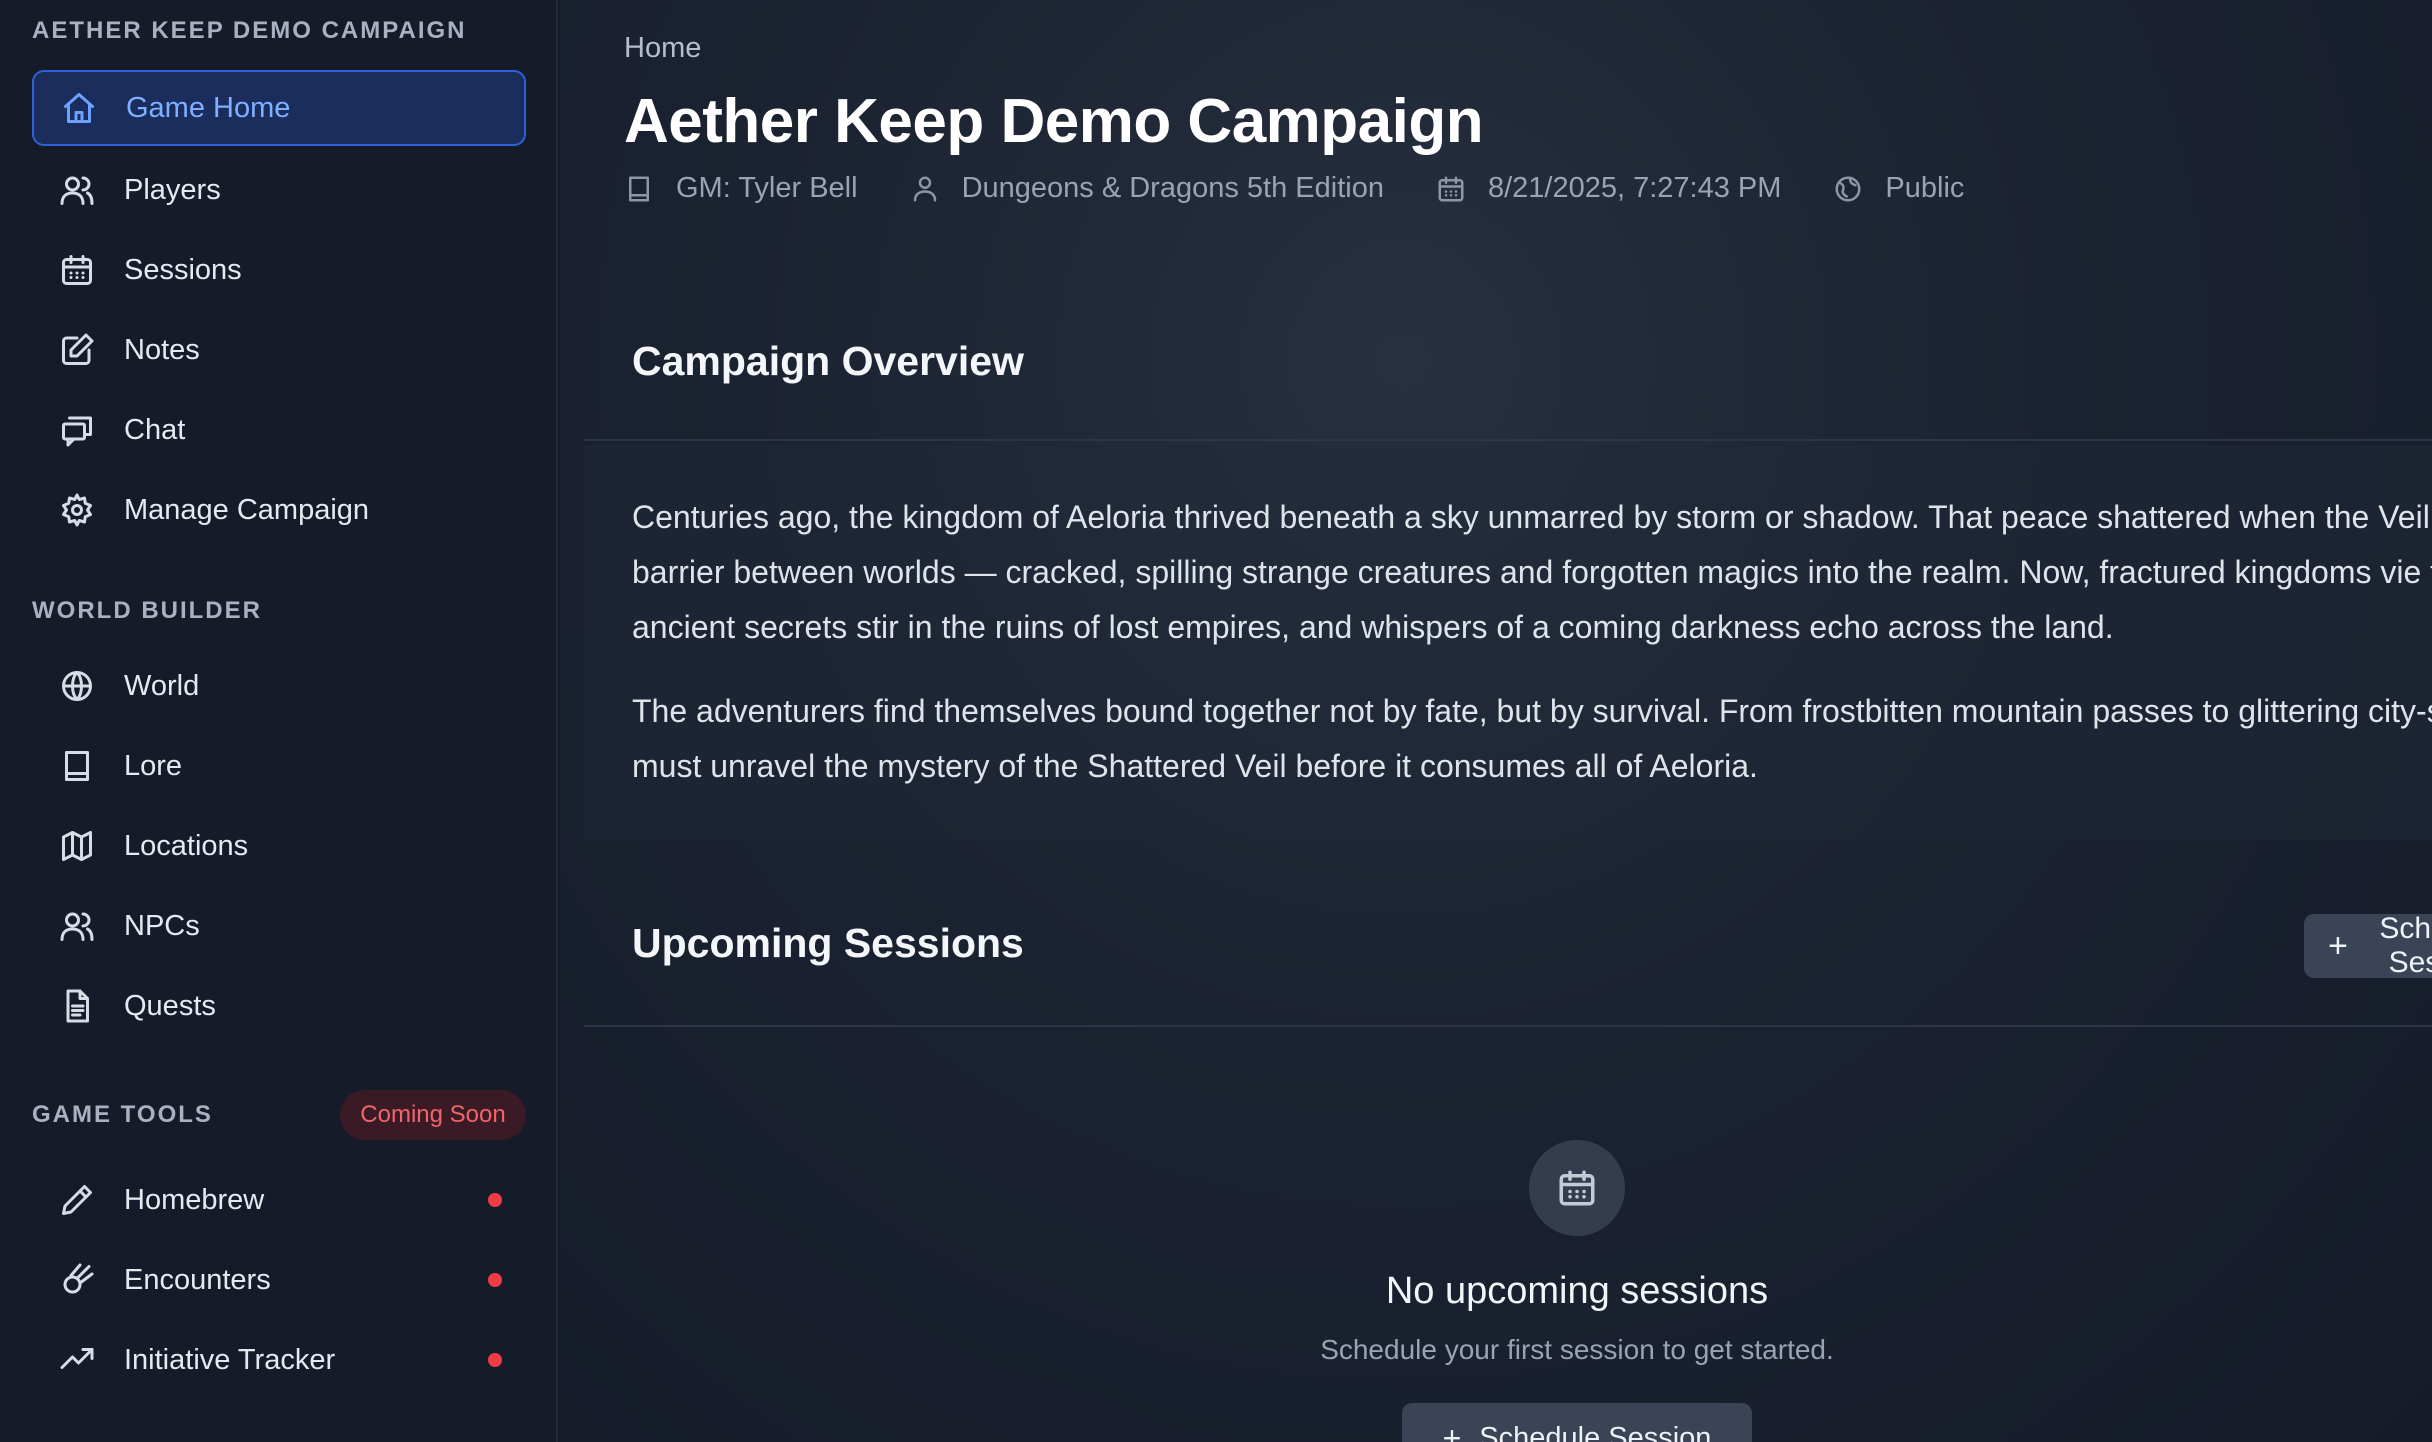 The width and height of the screenshot is (2432, 1442). What do you see at coordinates (279, 1200) in the screenshot?
I see `sidebar-item-homebrew: Homebrew` at bounding box center [279, 1200].